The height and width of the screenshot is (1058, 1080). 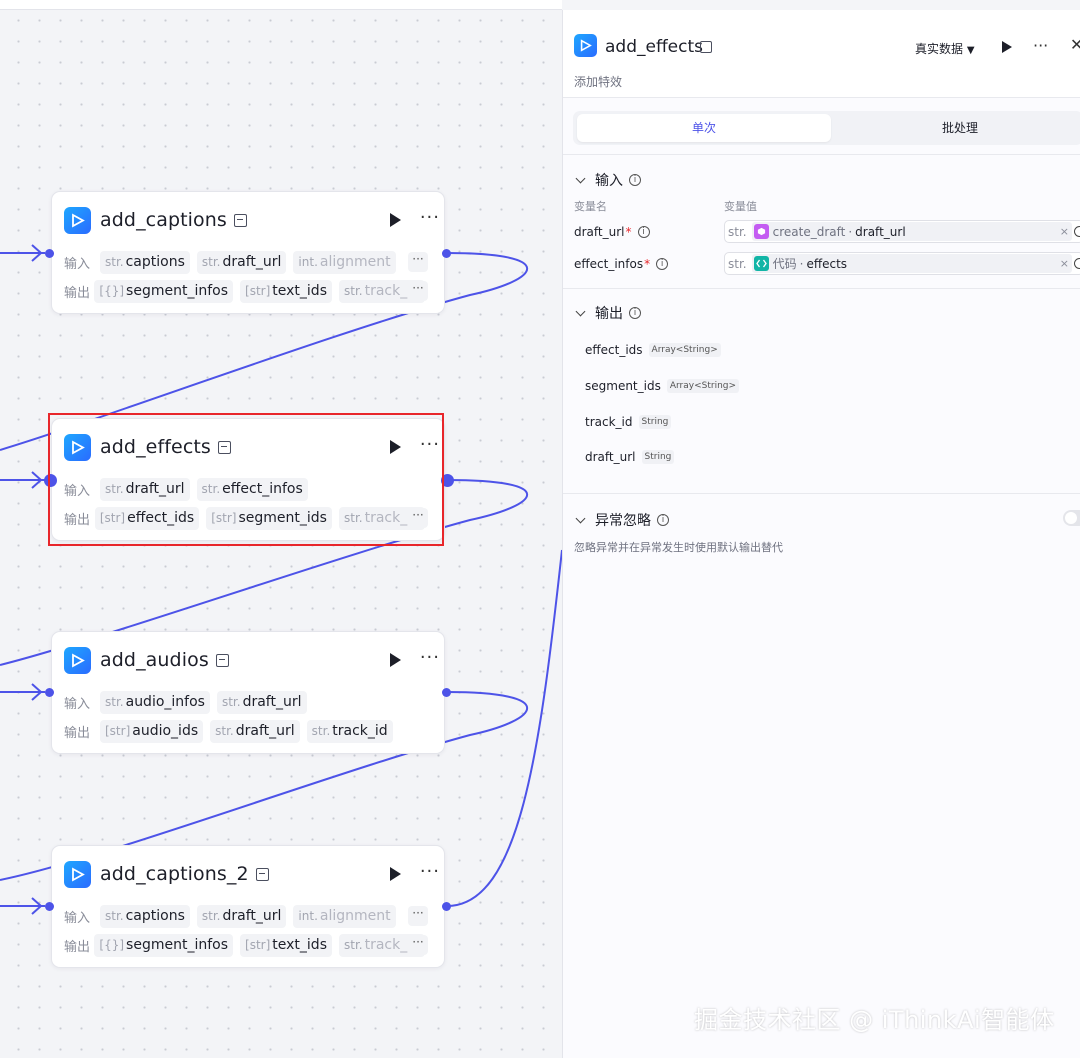 I want to click on param-value-effect-infos: str. 代码 · effects ×, so click(x=902, y=263).